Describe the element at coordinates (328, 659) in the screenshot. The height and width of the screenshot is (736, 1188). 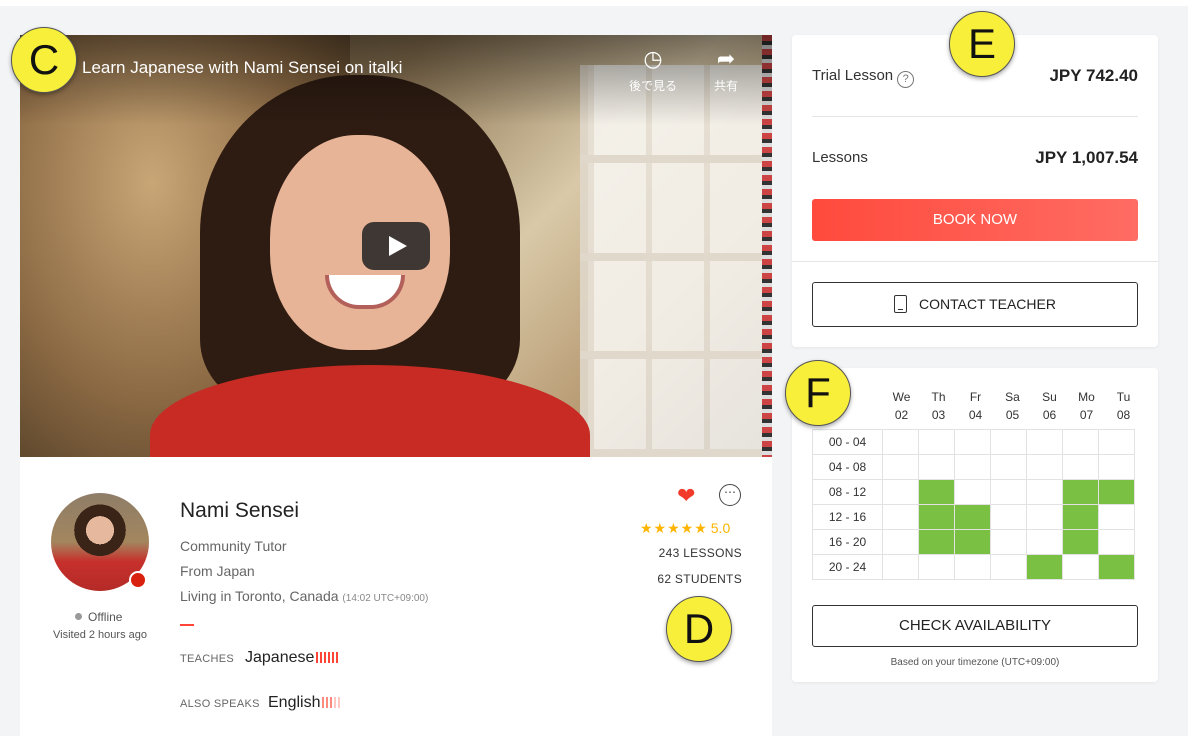
I see `proficiency-native-bars` at that location.